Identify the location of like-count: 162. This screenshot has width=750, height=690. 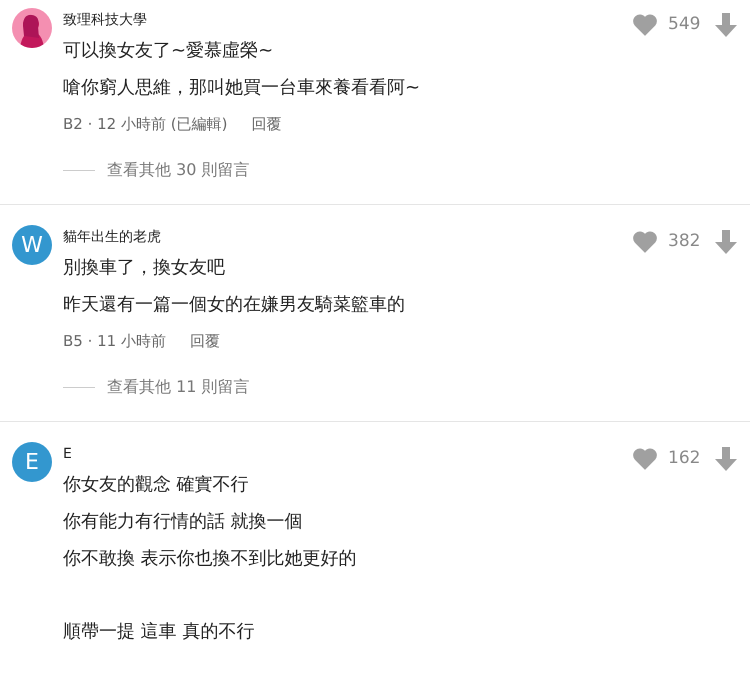
(685, 458).